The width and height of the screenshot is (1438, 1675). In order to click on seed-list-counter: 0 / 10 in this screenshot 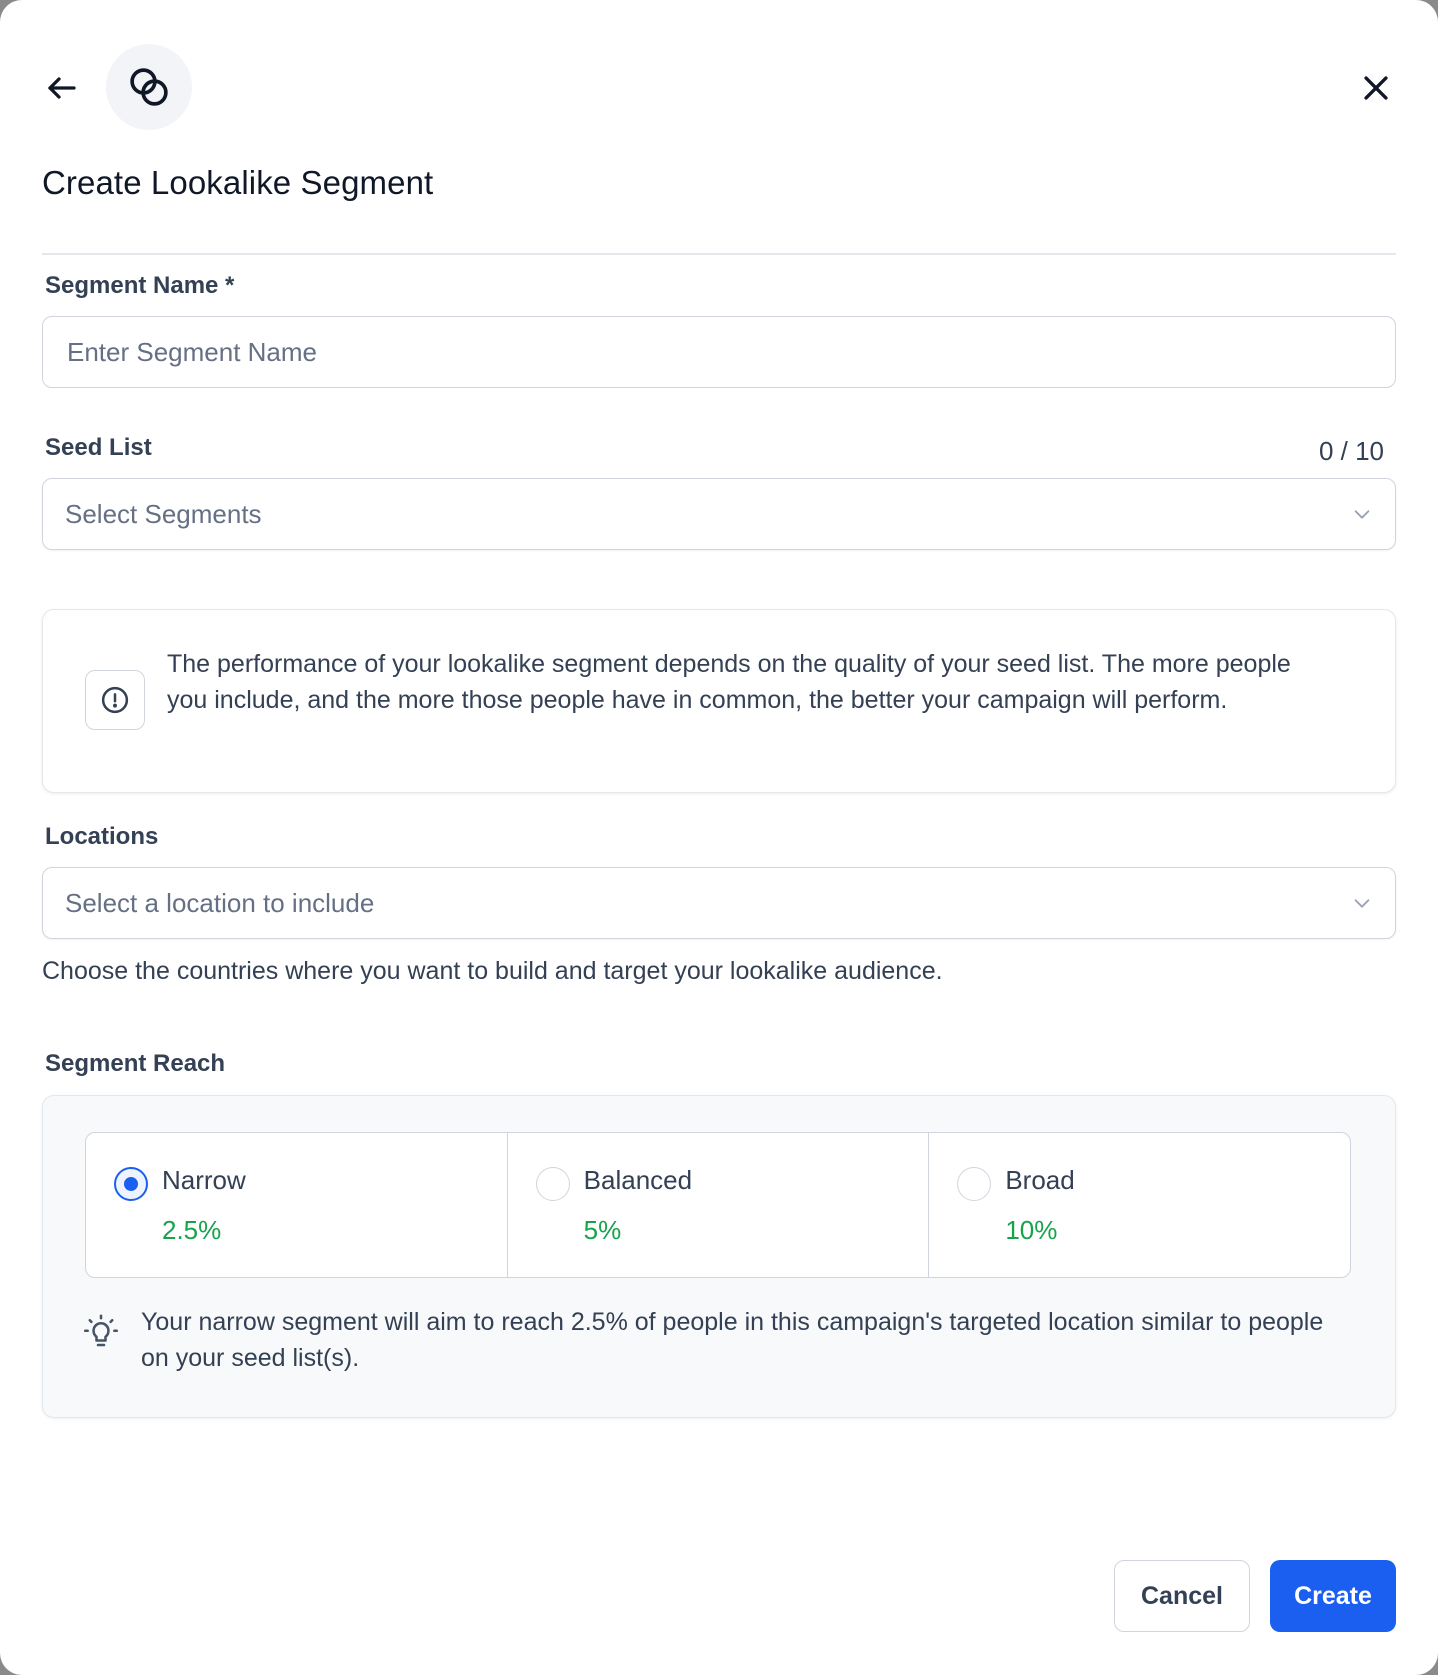, I will do `click(1351, 451)`.